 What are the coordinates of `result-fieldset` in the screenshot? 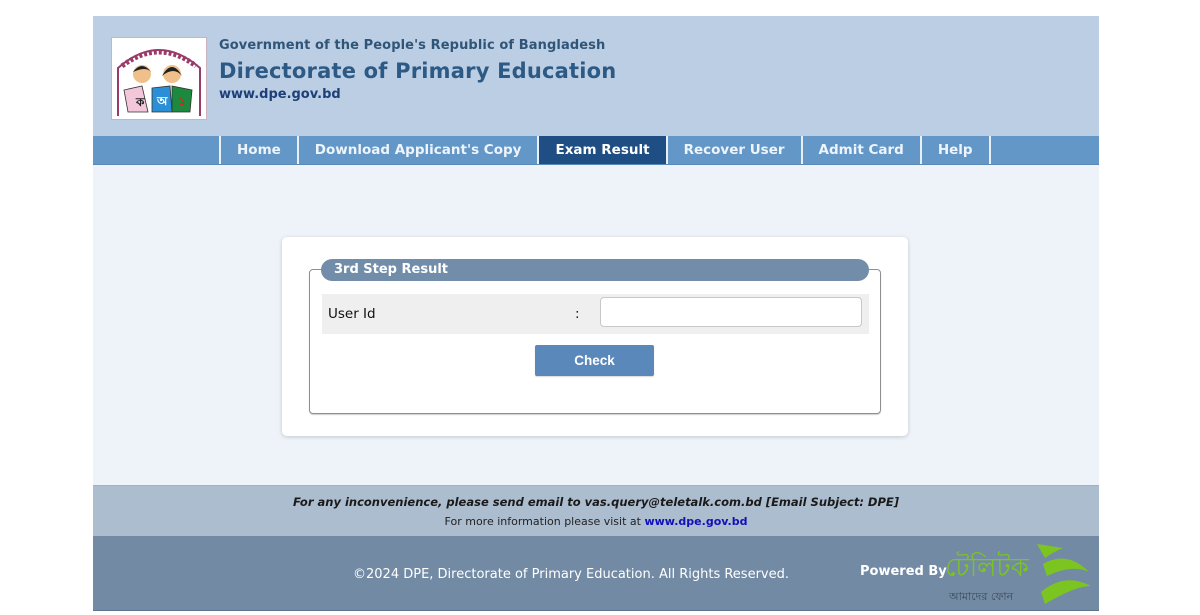 It's located at (595, 341).